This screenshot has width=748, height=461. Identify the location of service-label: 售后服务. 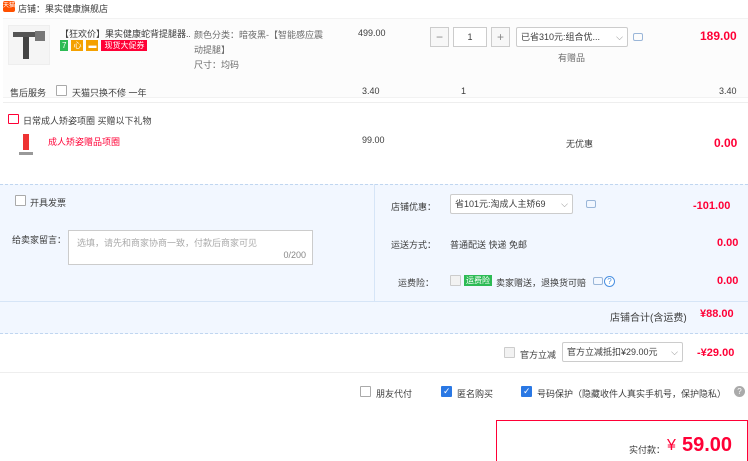
(28, 93).